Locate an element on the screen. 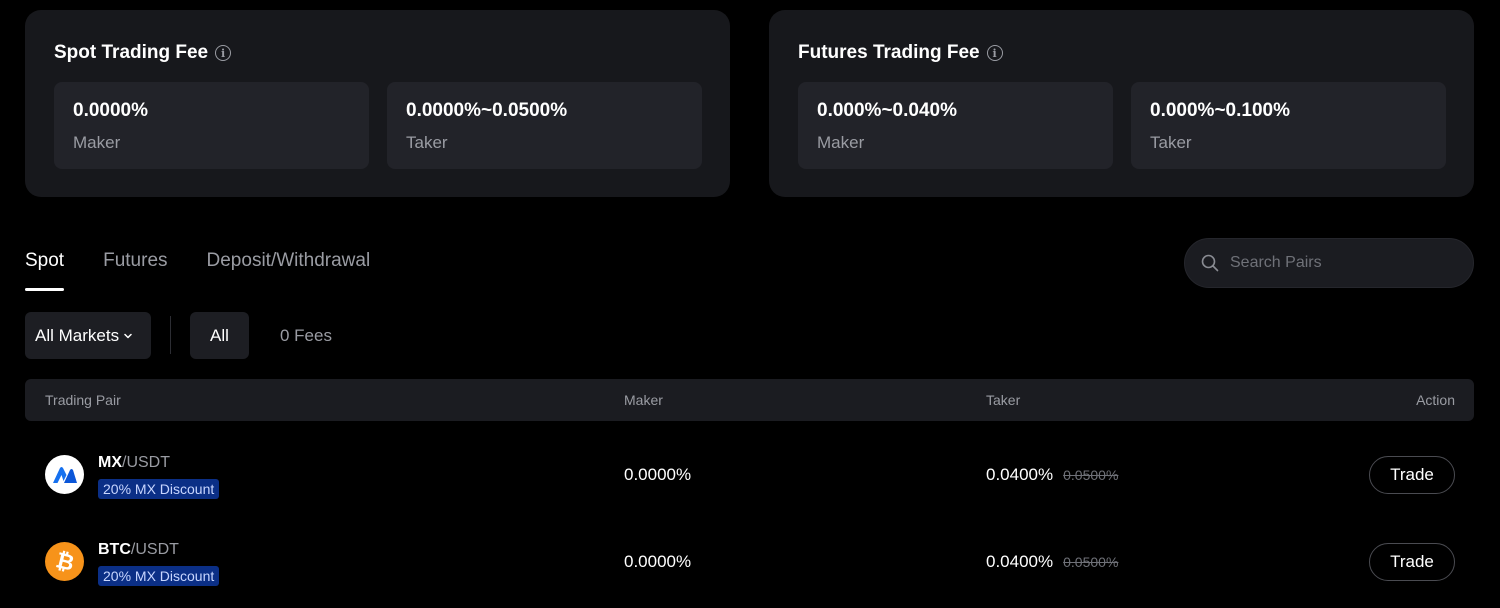 This screenshot has height=608, width=1500. market-select-label: All Markets is located at coordinates (77, 335).